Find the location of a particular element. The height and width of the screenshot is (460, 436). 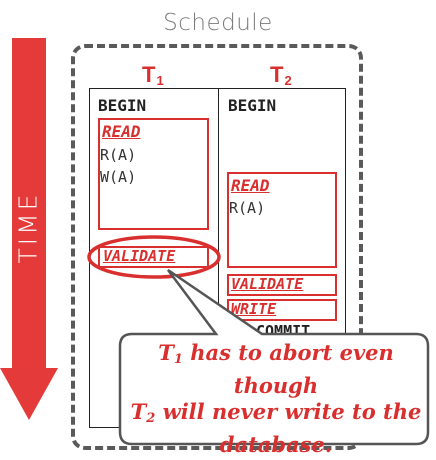

callout-line-2: T2 will never write to the is located at coordinates (276, 412).